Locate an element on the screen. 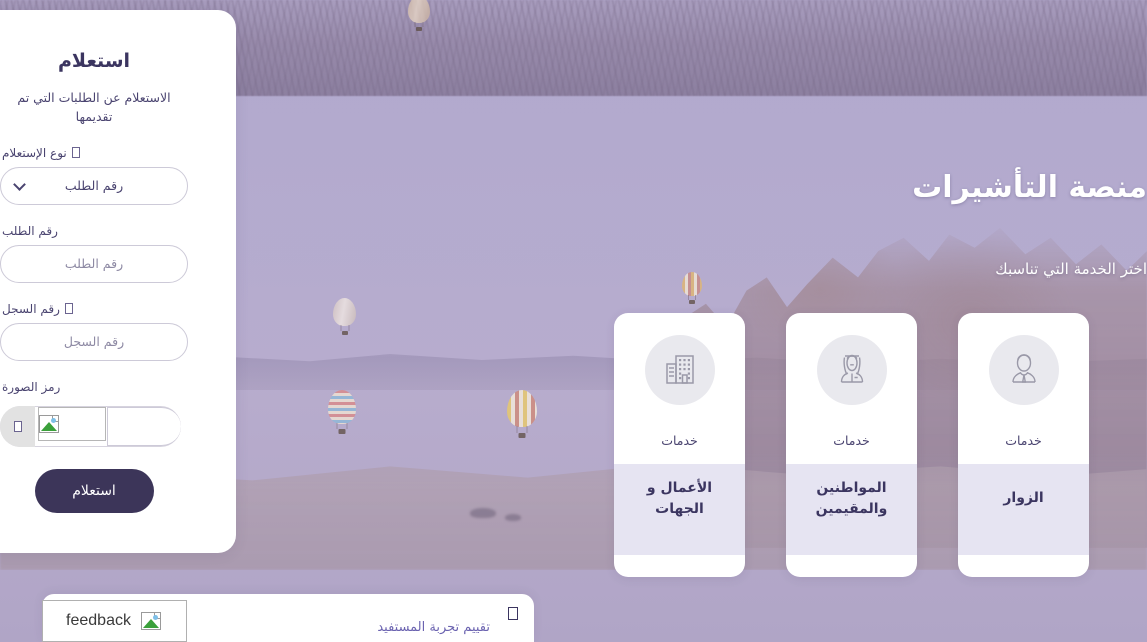 The width and height of the screenshot is (1147, 642). page-subtitle: اختر الخدمة التي تناسبك is located at coordinates (1071, 269).